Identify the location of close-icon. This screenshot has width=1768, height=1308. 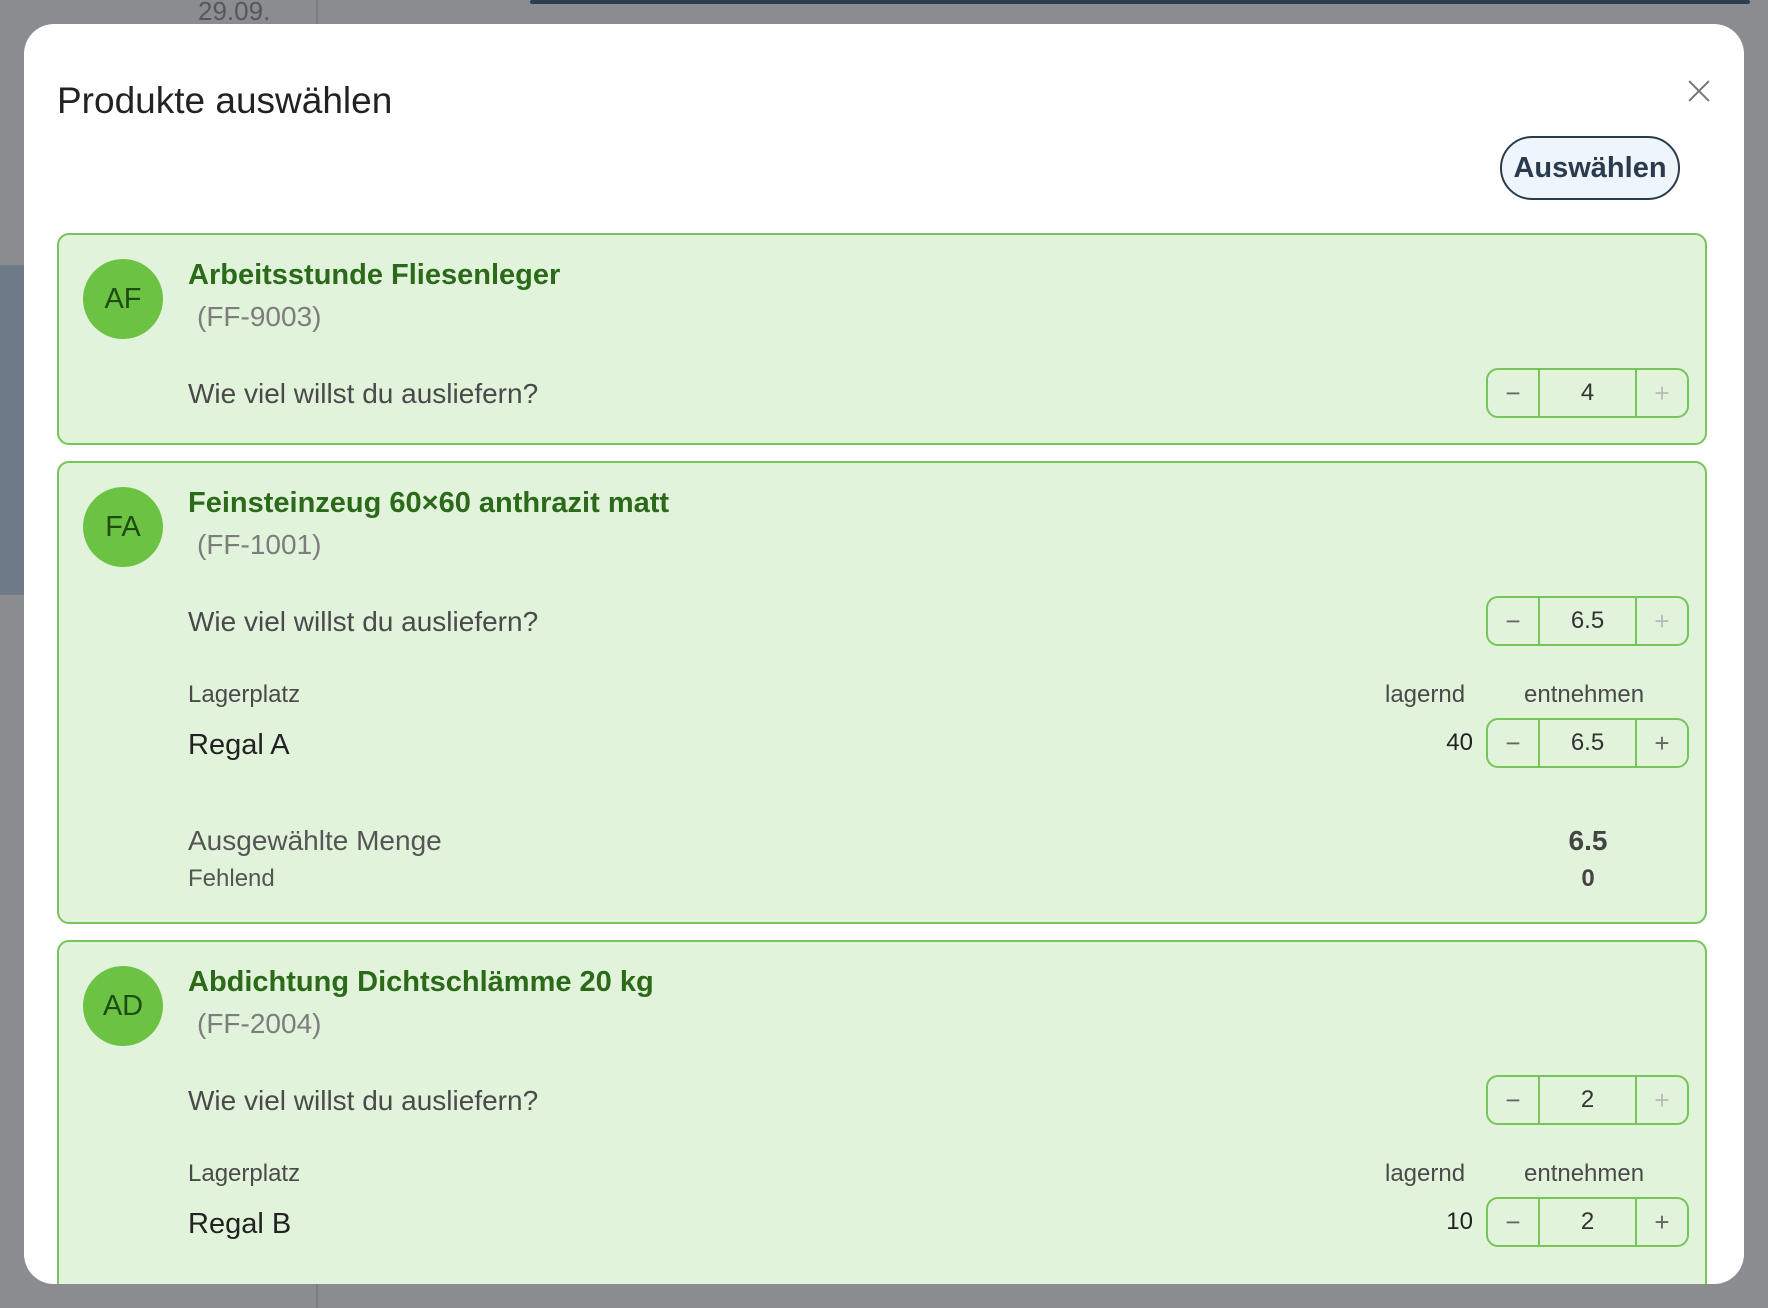
(1699, 91).